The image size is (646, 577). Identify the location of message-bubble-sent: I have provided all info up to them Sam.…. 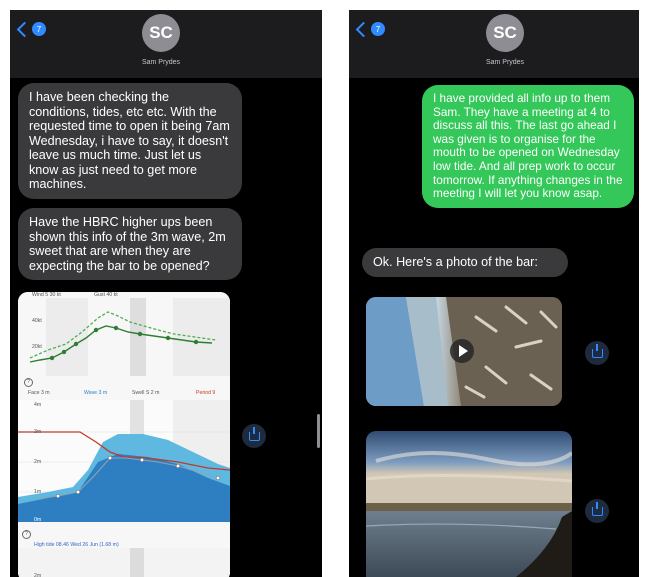
(528, 146).